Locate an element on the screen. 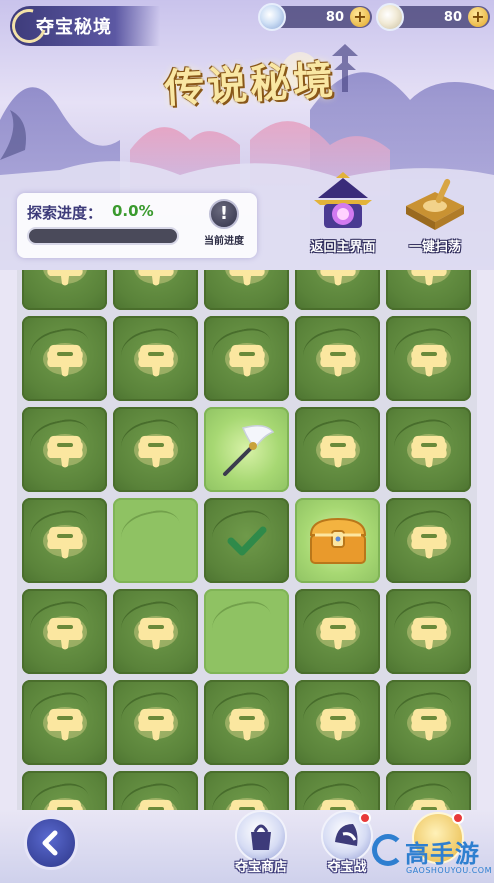  watermark-text: 高手游 is located at coordinates (442, 854).